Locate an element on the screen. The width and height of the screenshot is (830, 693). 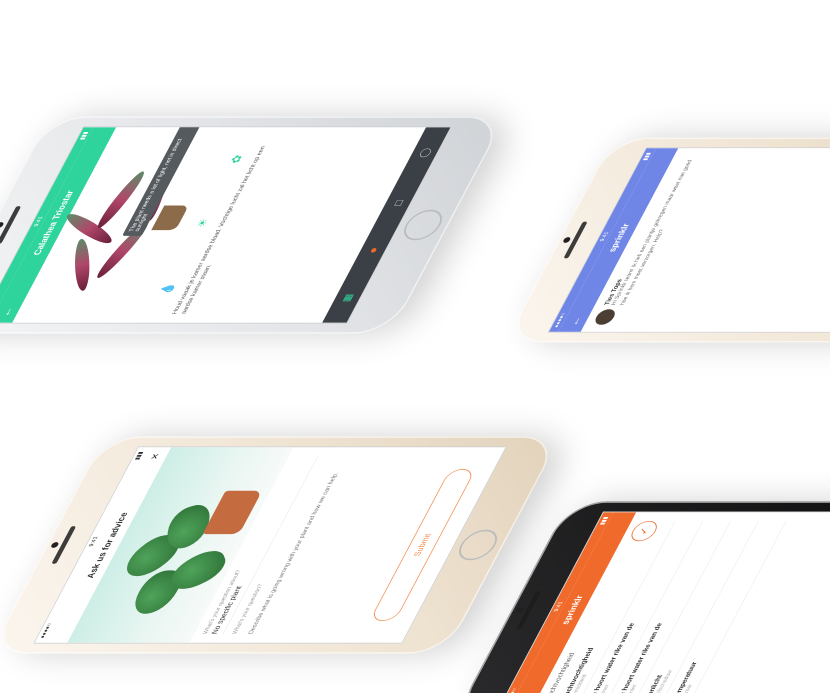
flower-icon: ✿ is located at coordinates (237, 159).